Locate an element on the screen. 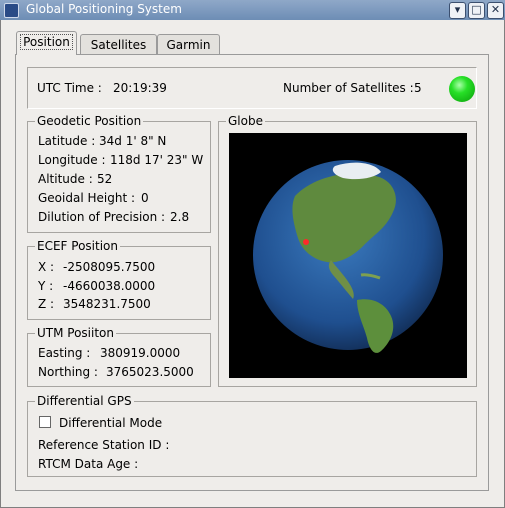 This screenshot has width=505, height=508. longitude-label: Longitude : is located at coordinates (72, 160).